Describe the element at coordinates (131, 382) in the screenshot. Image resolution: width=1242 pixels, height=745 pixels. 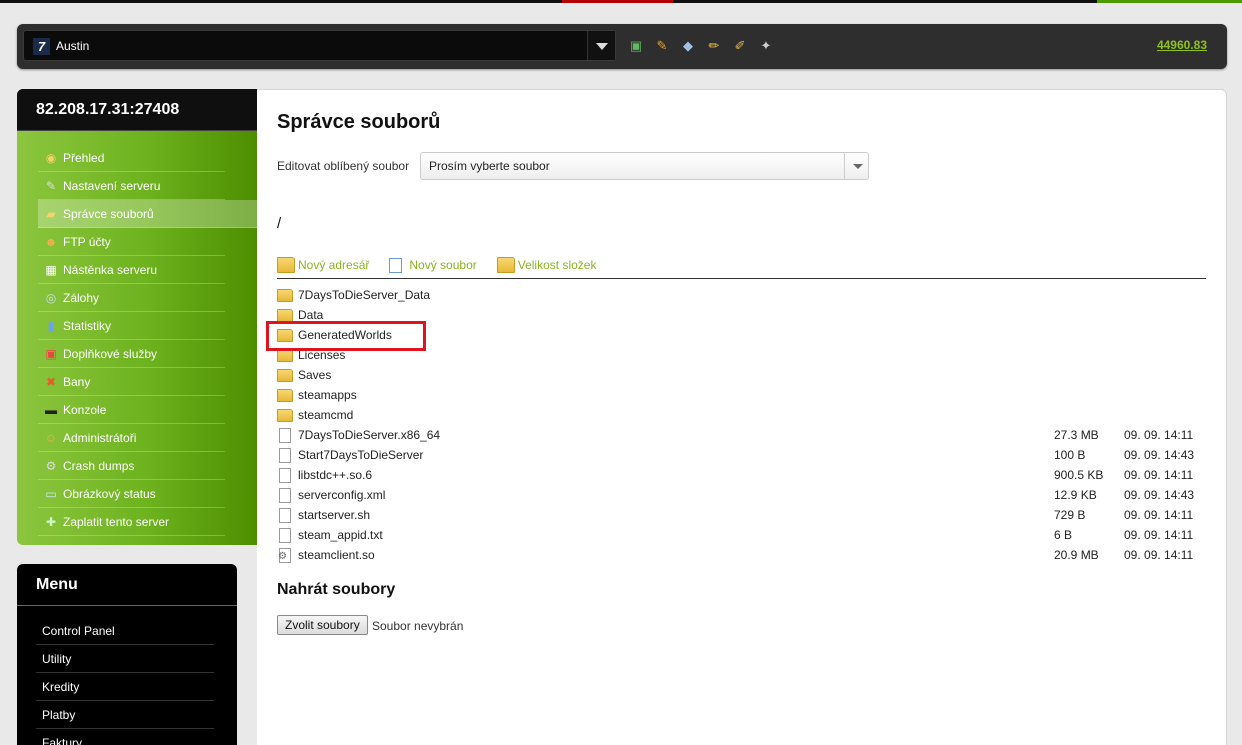
I see `sidebar-item-bany: ✖ Bany` at that location.